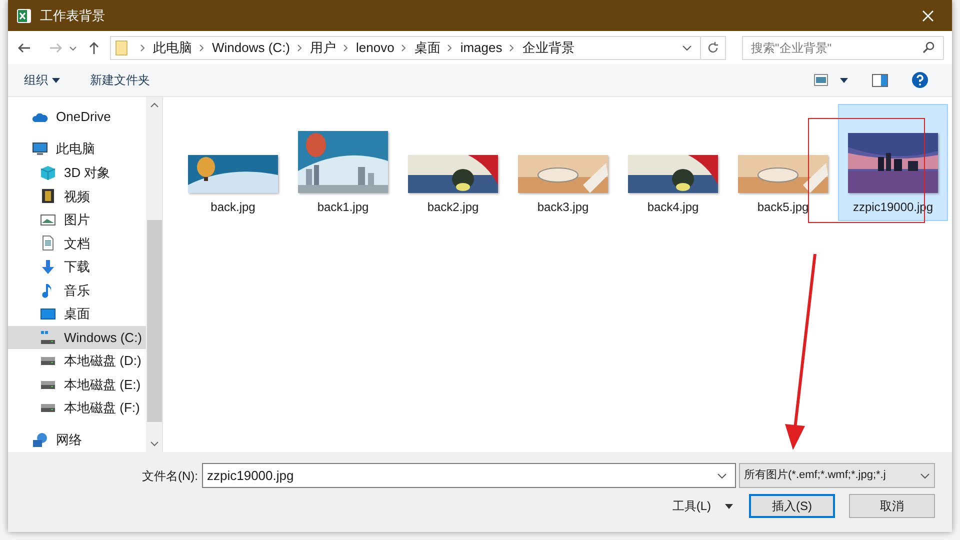 The width and height of the screenshot is (960, 540). Describe the element at coordinates (563, 207) in the screenshot. I see `file-name: back3.jpg` at that location.